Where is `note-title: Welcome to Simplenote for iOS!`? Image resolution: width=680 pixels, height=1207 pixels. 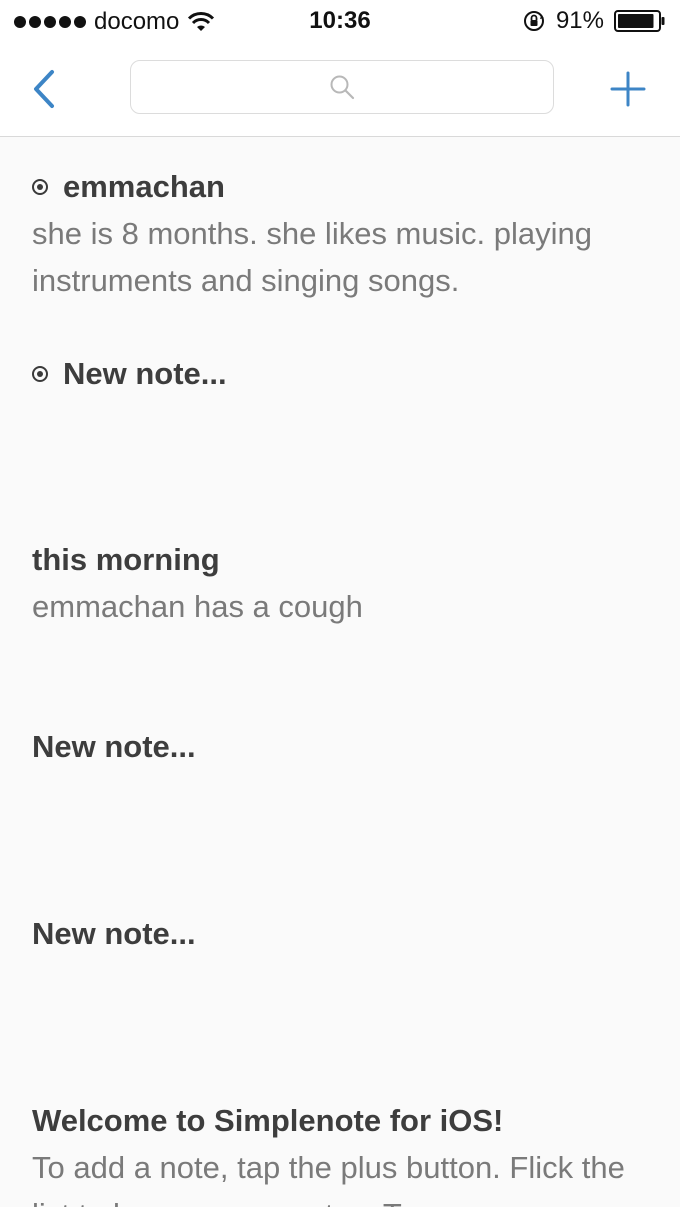 note-title: Welcome to Simplenote for iOS! is located at coordinates (268, 1120).